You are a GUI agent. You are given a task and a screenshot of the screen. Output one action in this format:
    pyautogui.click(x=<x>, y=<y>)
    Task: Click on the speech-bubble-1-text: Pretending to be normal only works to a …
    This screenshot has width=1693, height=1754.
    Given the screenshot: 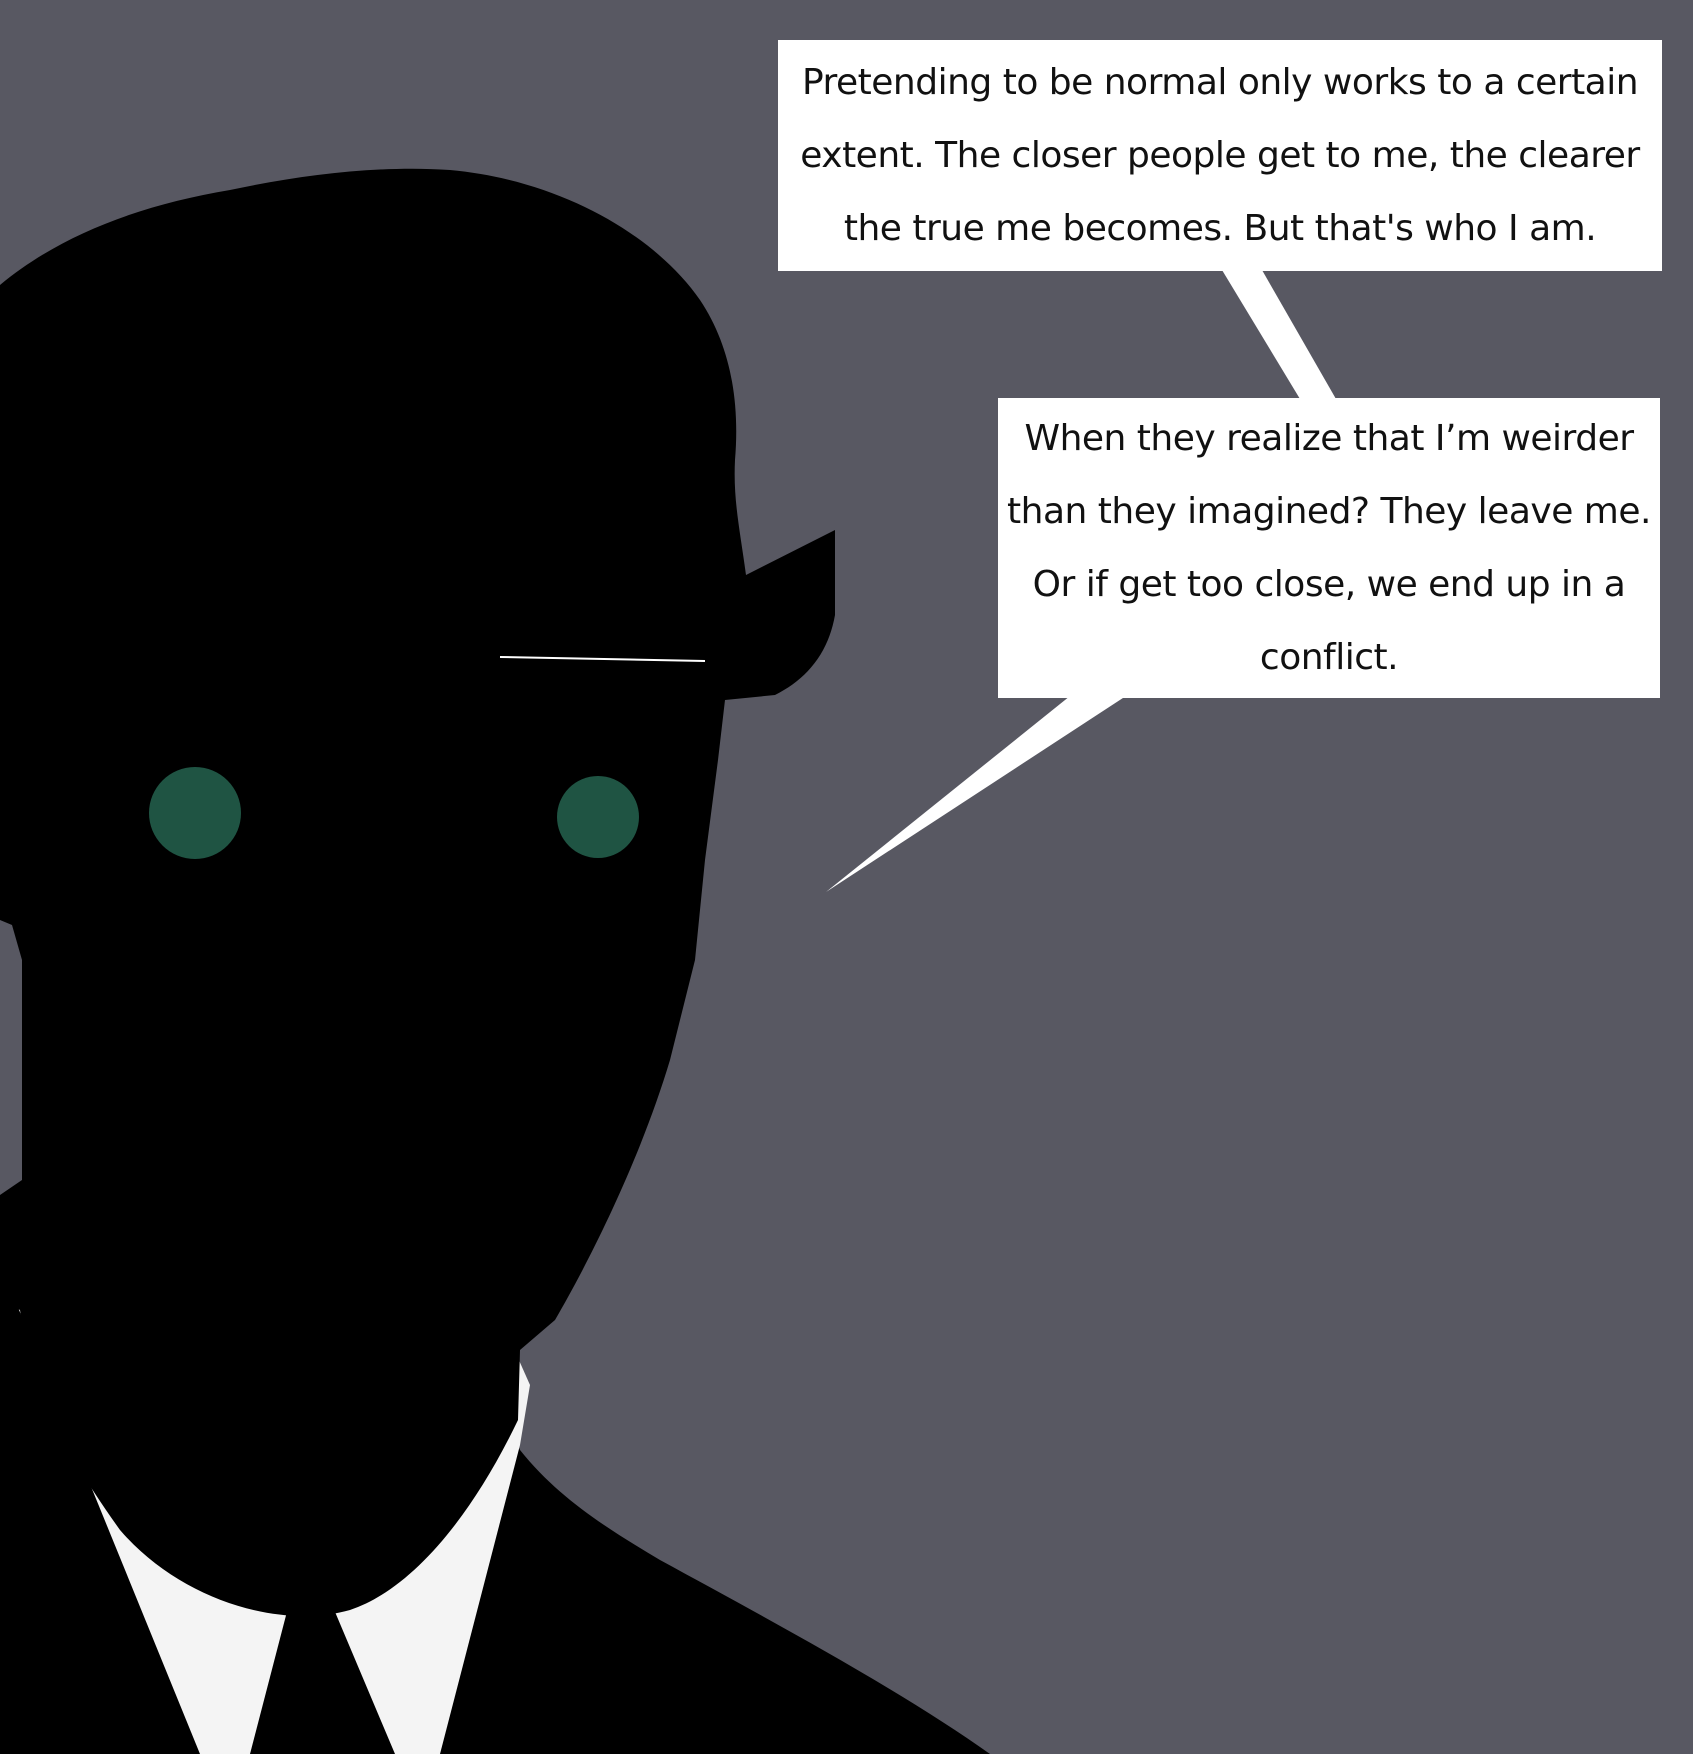 What is the action you would take?
    pyautogui.click(x=1220, y=155)
    